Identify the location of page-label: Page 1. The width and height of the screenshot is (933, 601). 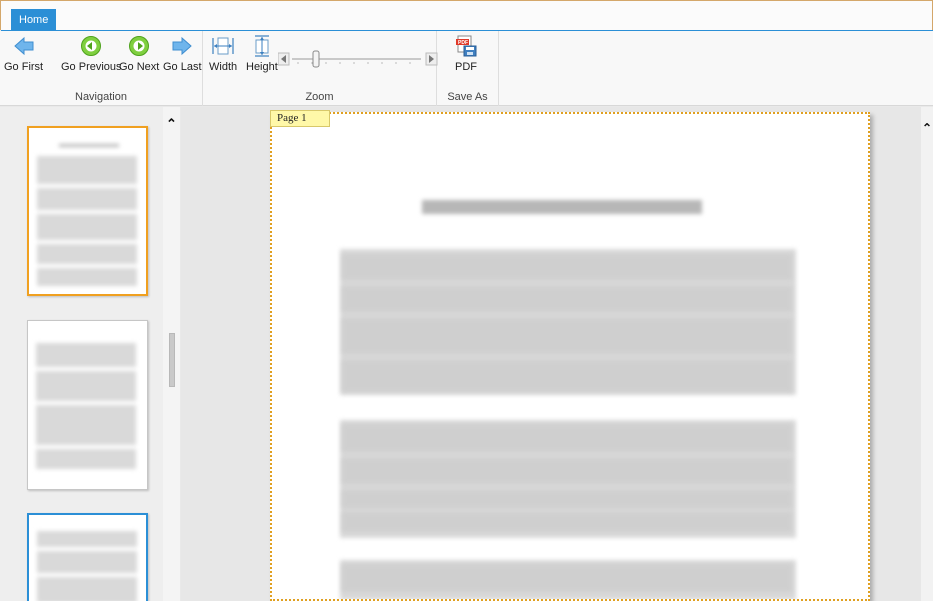
(300, 118).